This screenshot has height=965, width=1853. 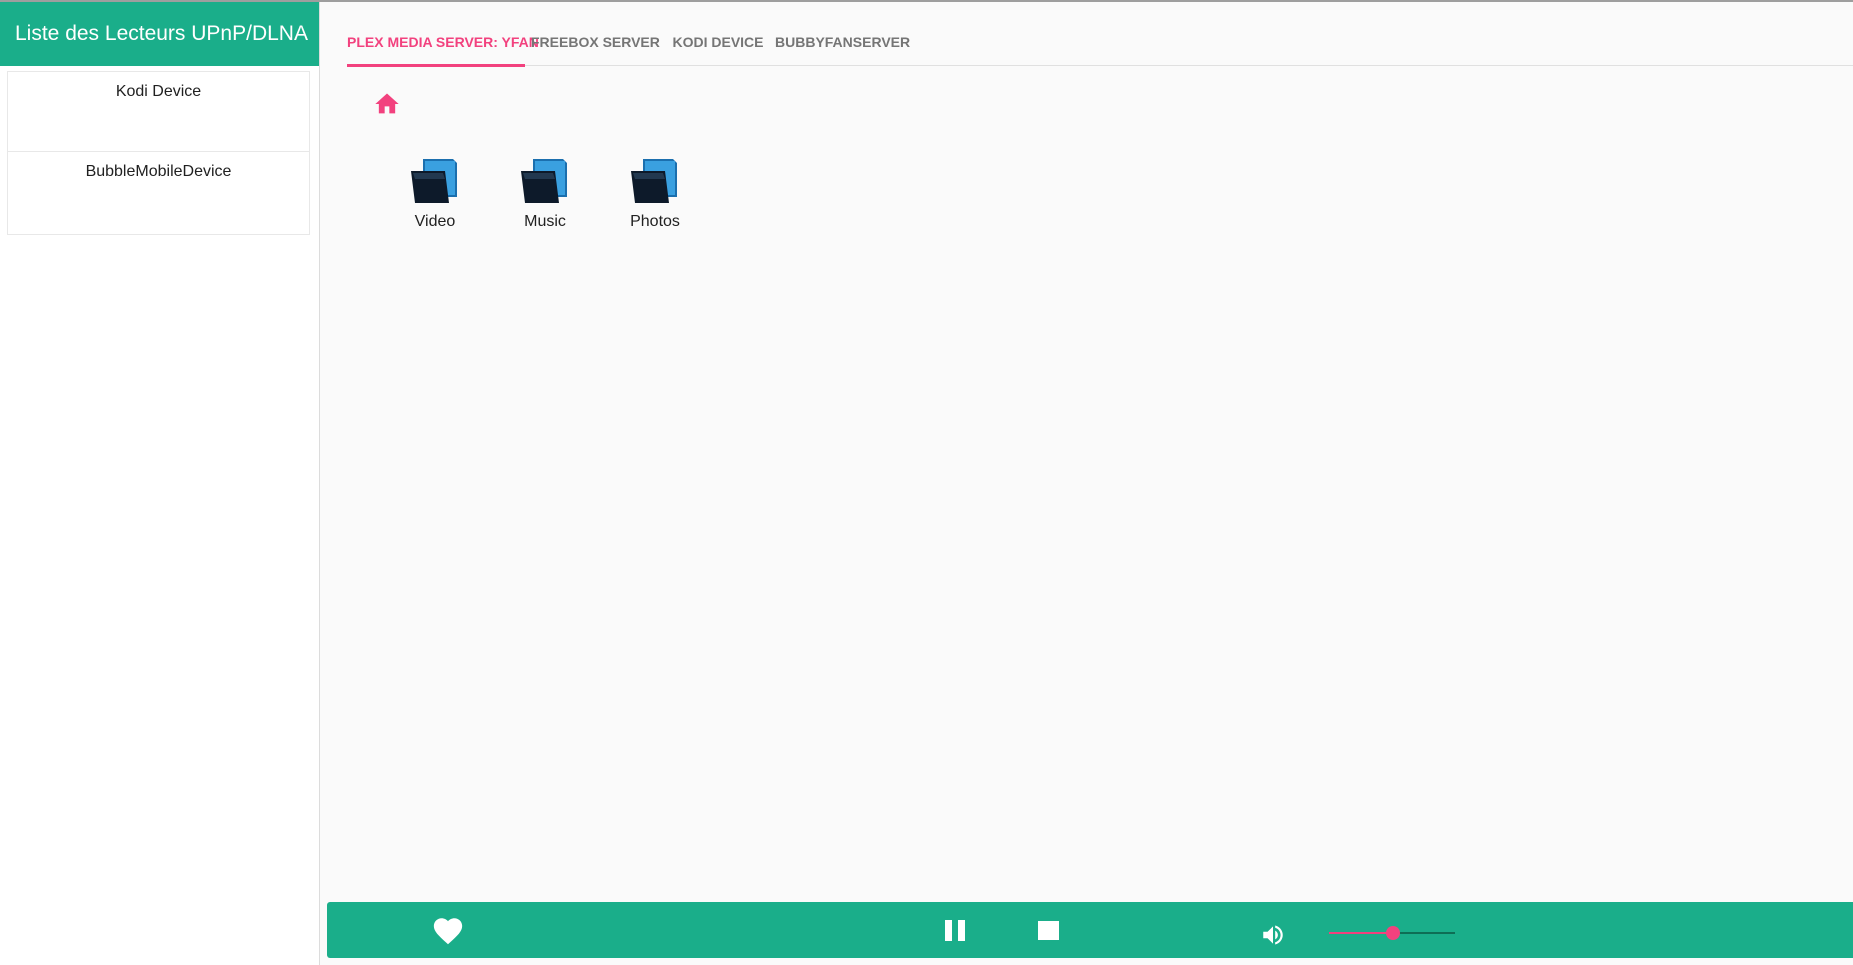 I want to click on volume-slider-track, so click(x=1424, y=933).